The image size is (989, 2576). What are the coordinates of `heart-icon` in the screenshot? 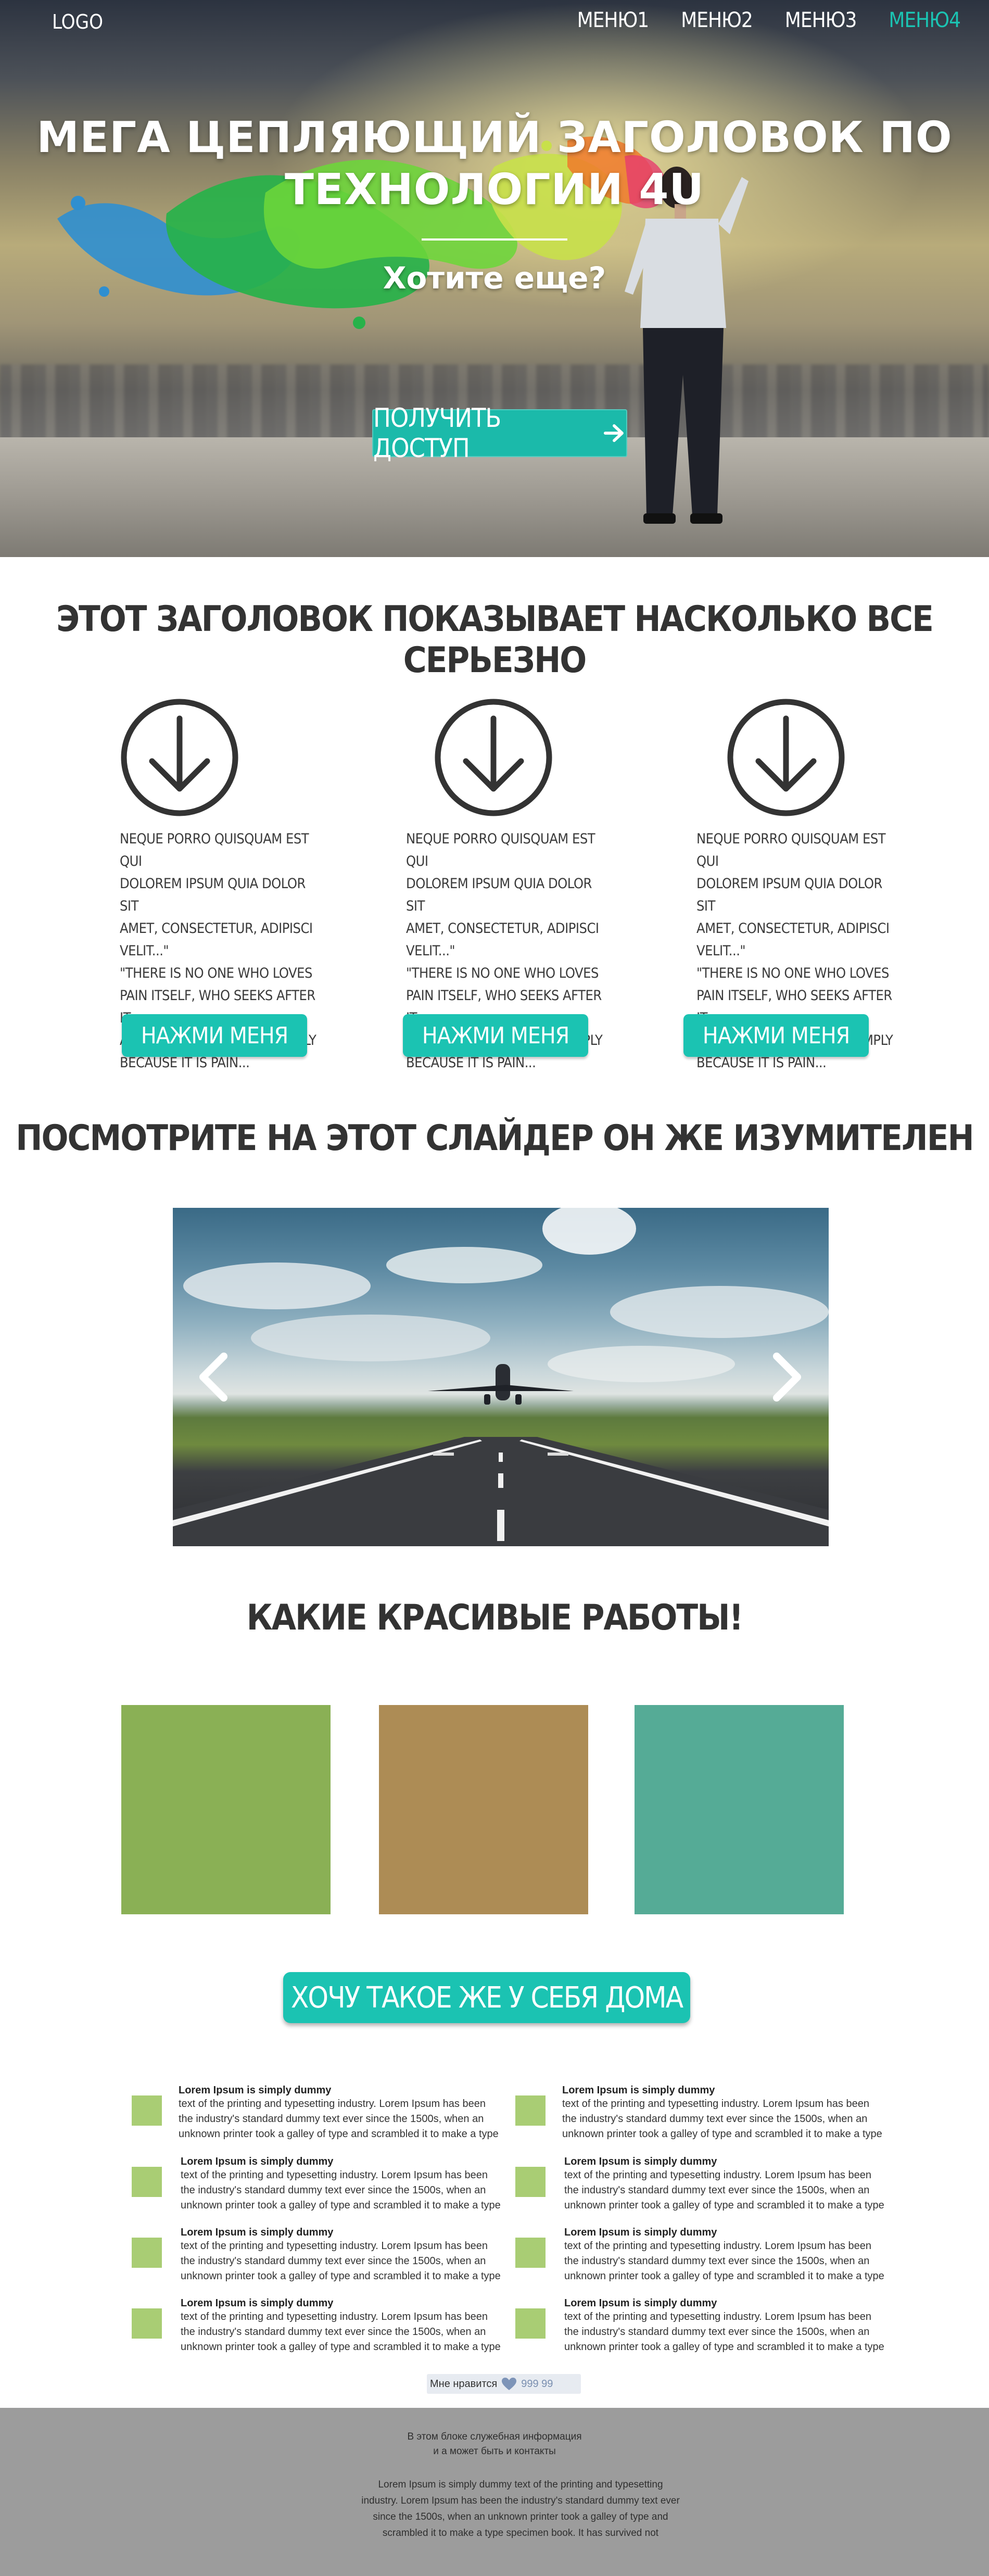 It's located at (510, 2384).